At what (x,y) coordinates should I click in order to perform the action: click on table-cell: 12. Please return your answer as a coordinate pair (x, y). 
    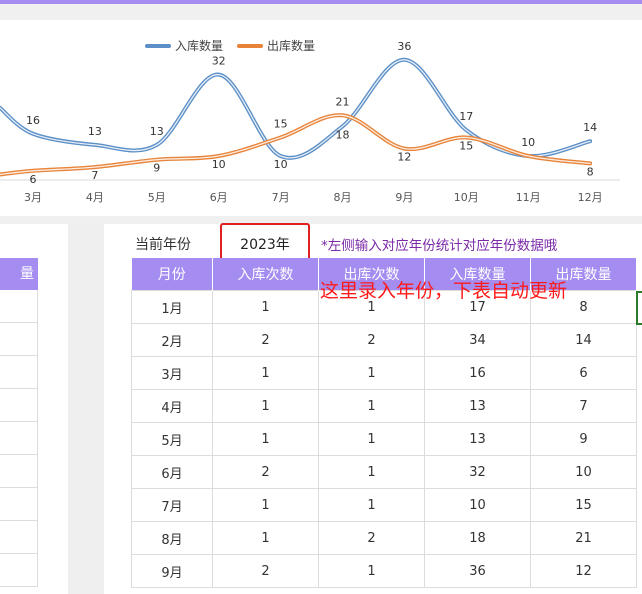
    Looking at the image, I should click on (583, 571).